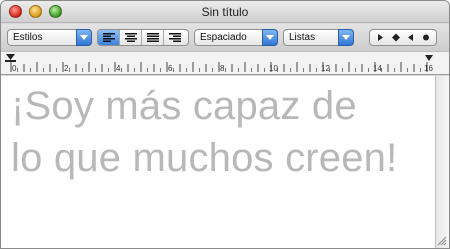  I want to click on spacing-popup-label: Espaciado, so click(223, 37).